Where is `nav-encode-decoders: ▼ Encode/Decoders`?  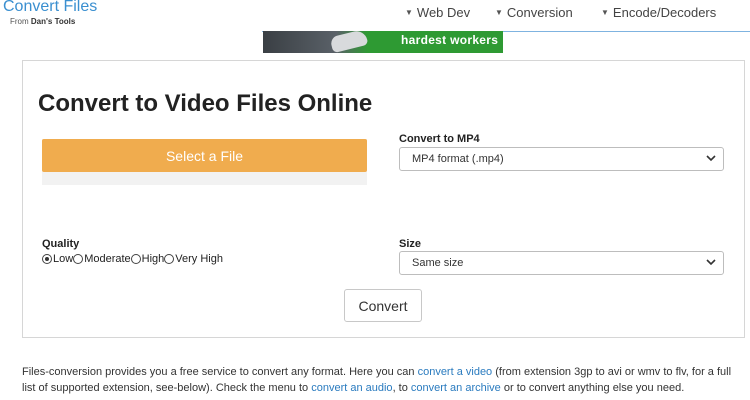
nav-encode-decoders: ▼ Encode/Decoders is located at coordinates (658, 12).